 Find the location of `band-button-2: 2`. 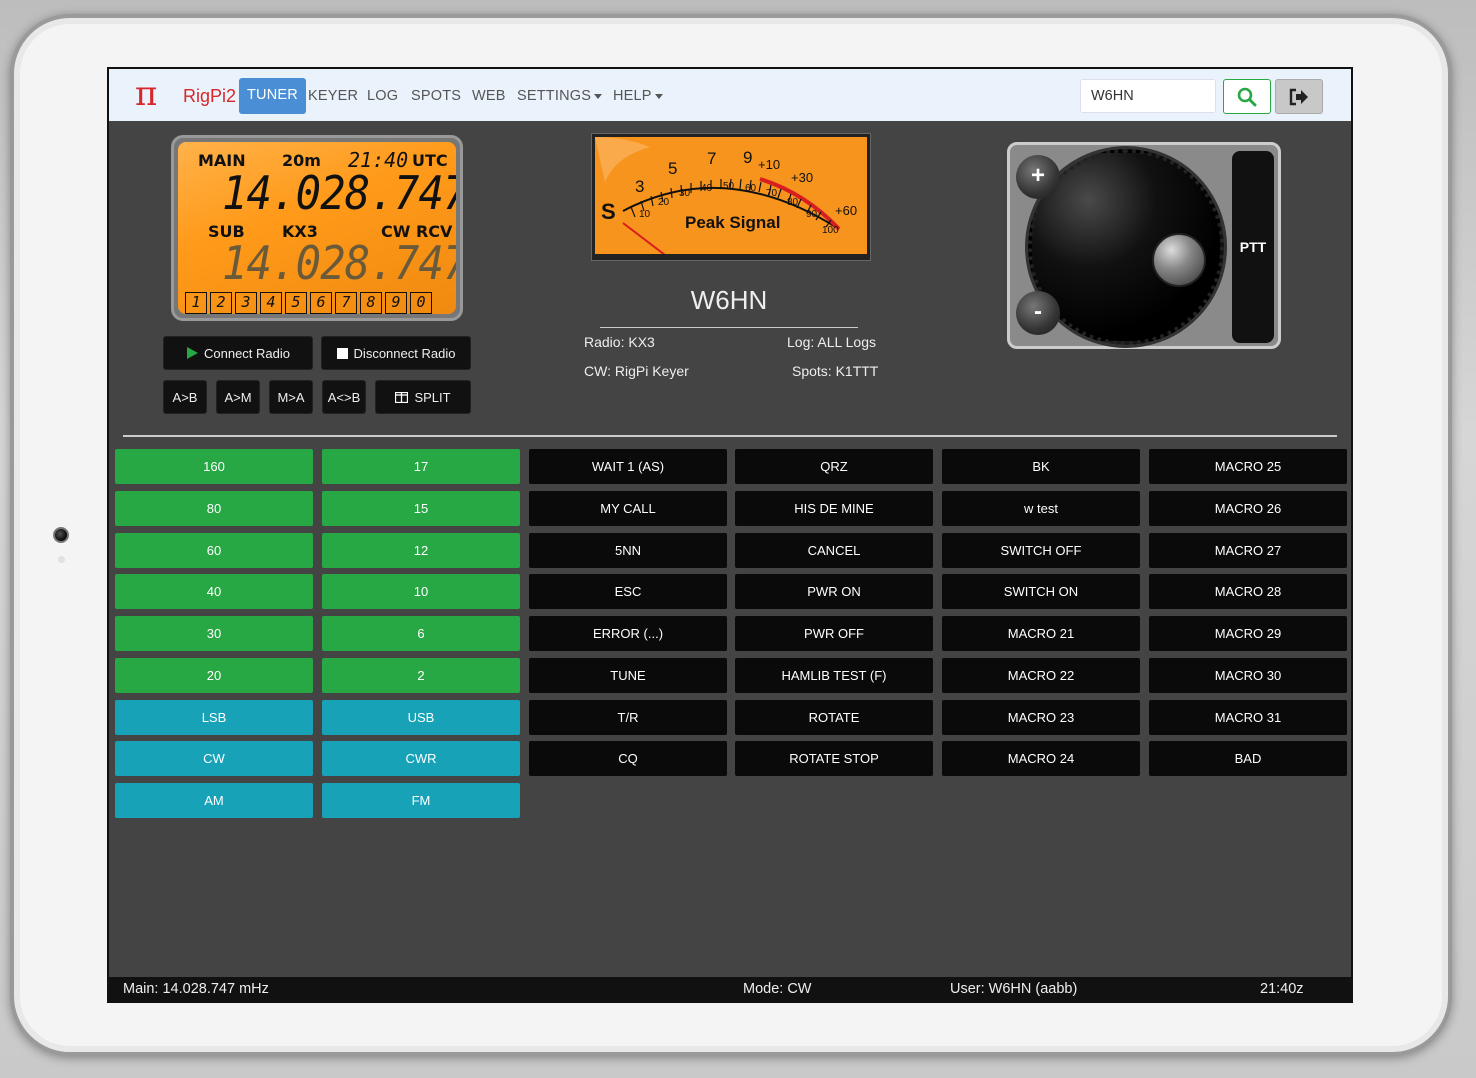

band-button-2: 2 is located at coordinates (421, 675).